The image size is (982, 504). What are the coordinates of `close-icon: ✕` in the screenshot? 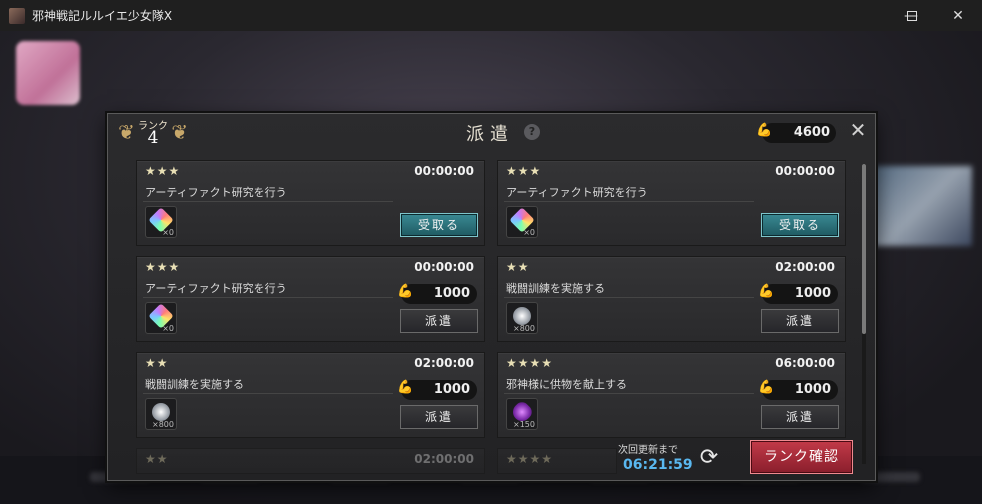 It's located at (858, 130).